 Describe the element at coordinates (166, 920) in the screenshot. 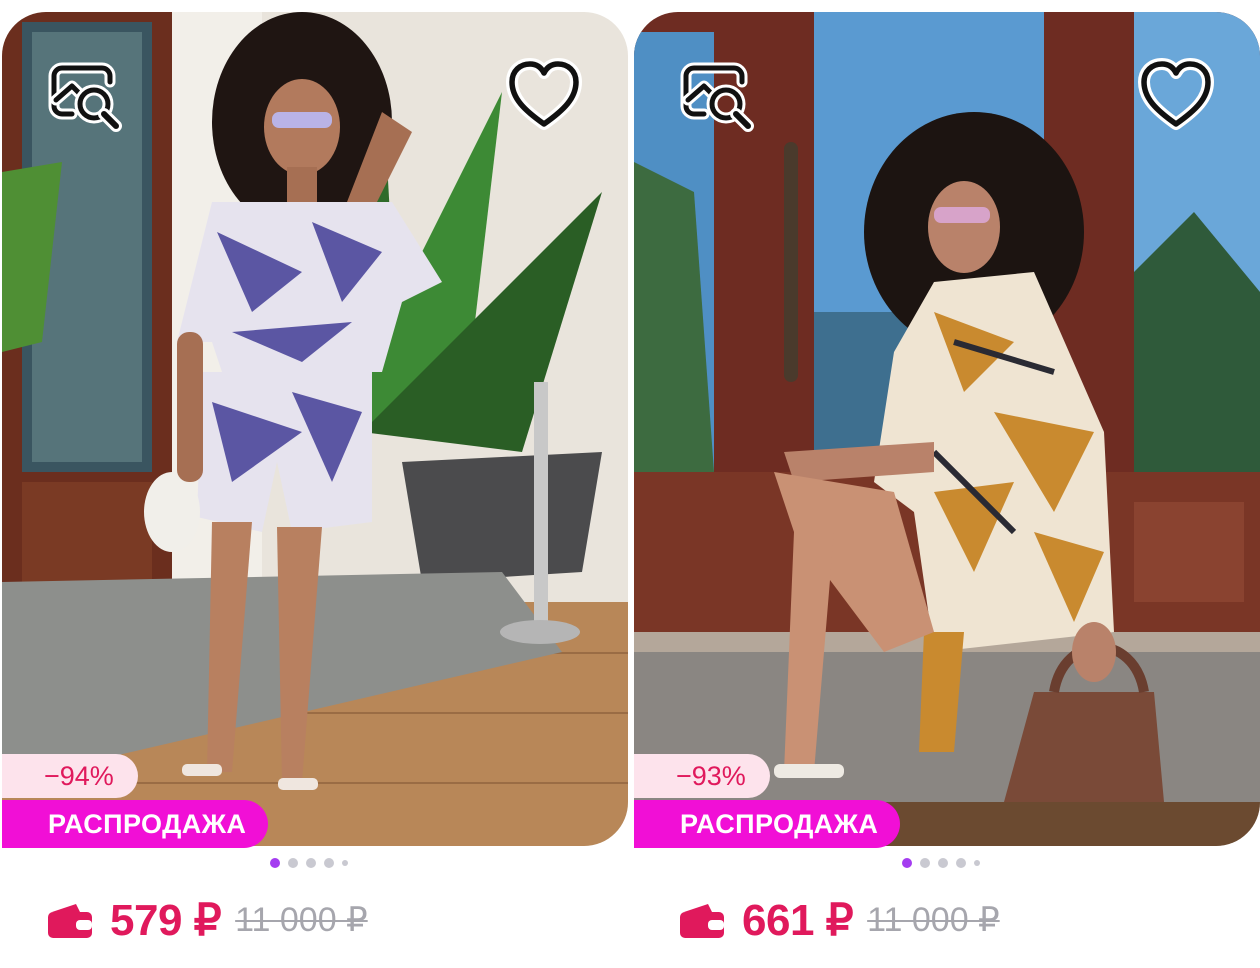

I see `current-price: 579 ₽` at that location.